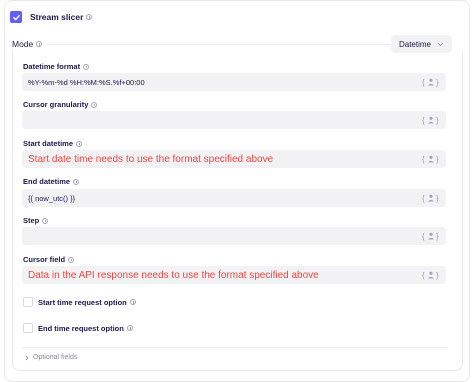 The width and height of the screenshot is (474, 382). I want to click on mode-label-row: Mode, so click(27, 44).